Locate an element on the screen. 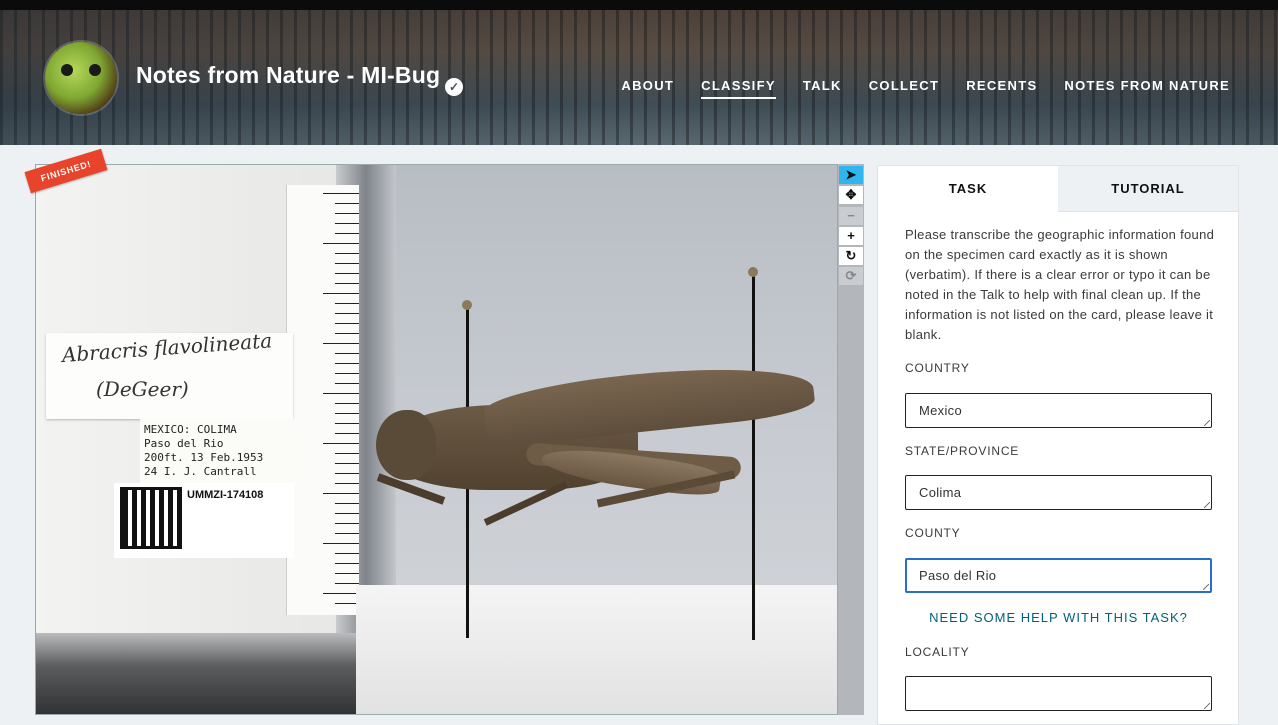 The image size is (1278, 725). qr-code-icon is located at coordinates (151, 518).